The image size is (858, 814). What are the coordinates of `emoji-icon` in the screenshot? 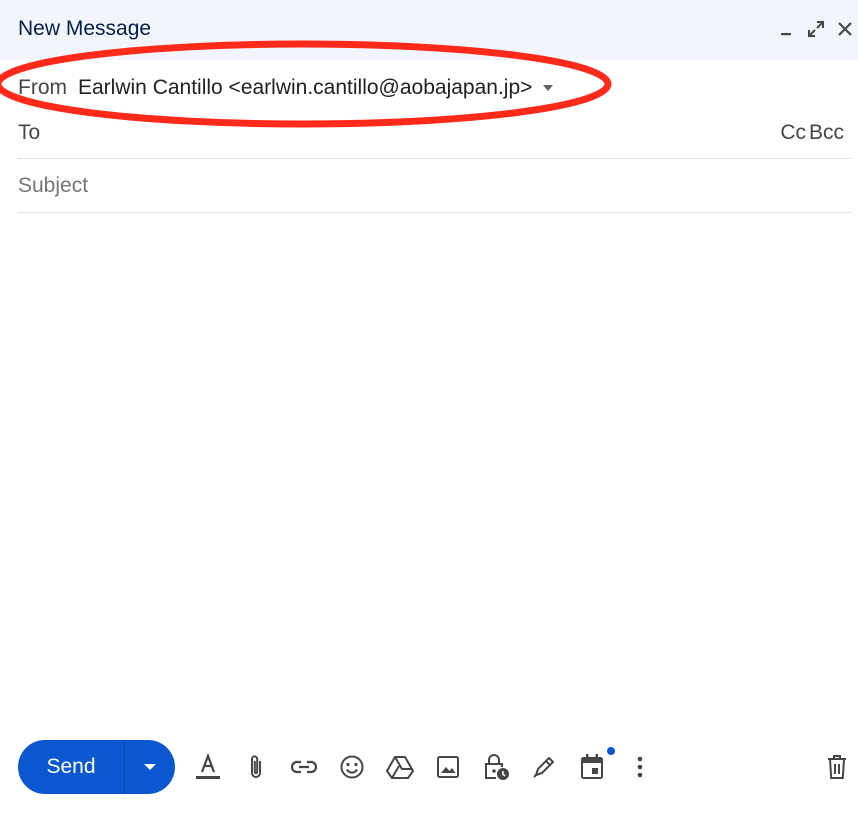 It's located at (352, 767).